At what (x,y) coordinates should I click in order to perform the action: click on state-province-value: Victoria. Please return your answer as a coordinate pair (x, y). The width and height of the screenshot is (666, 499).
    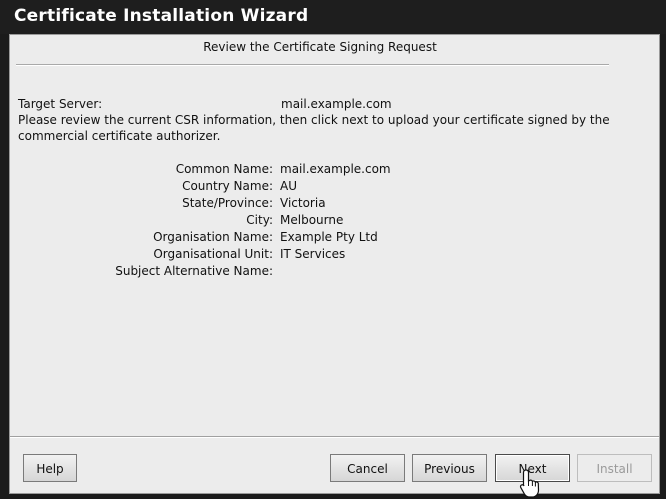
    Looking at the image, I should click on (303, 203).